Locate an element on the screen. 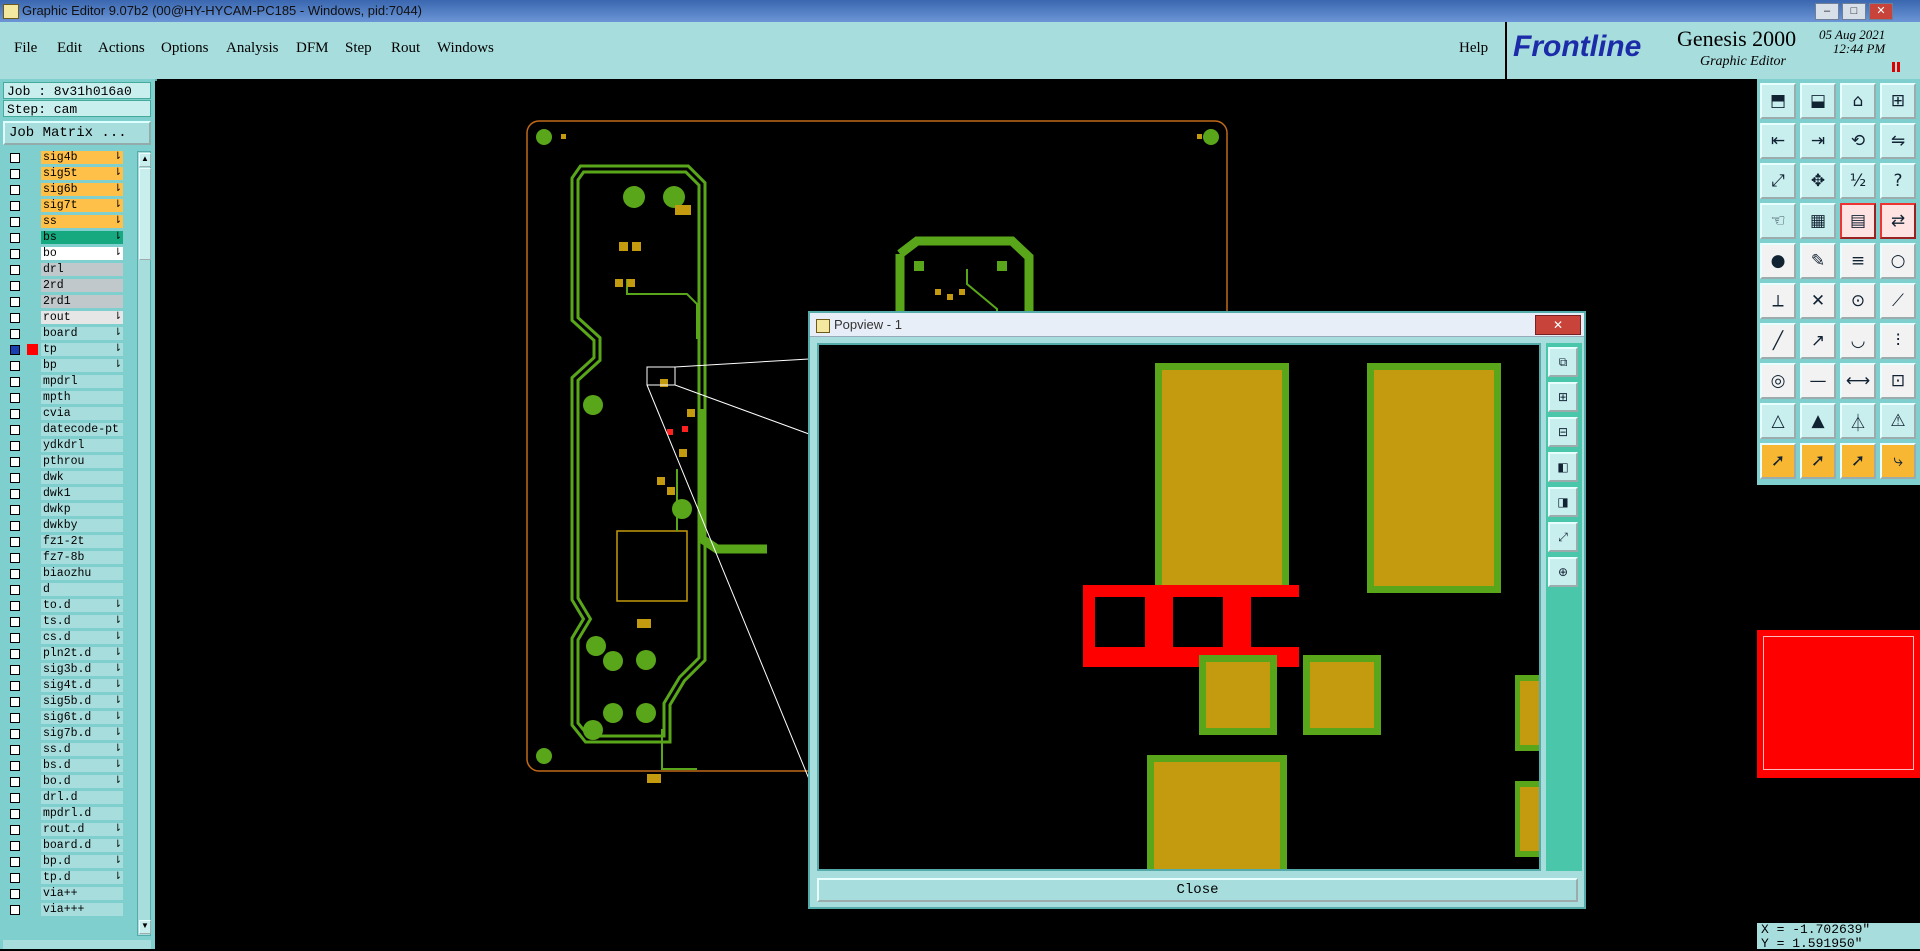 This screenshot has height=951, width=1920. menu-step: Step is located at coordinates (358, 48).